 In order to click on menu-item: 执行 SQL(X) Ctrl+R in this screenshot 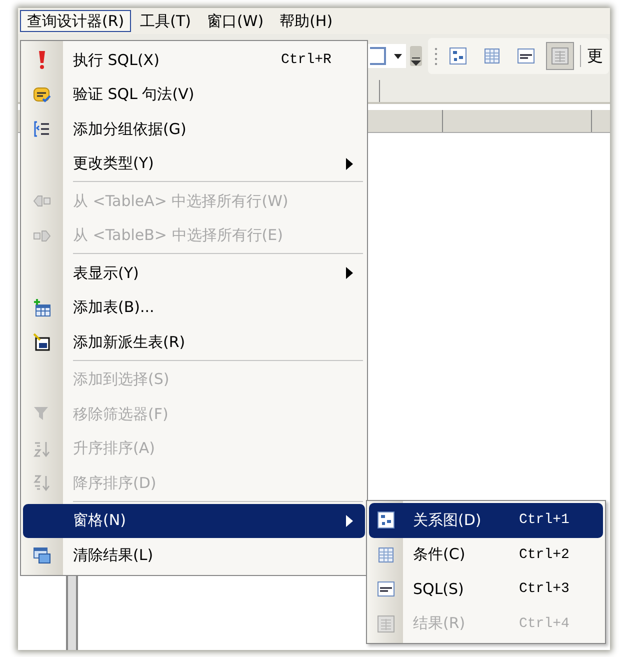, I will do `click(194, 60)`.